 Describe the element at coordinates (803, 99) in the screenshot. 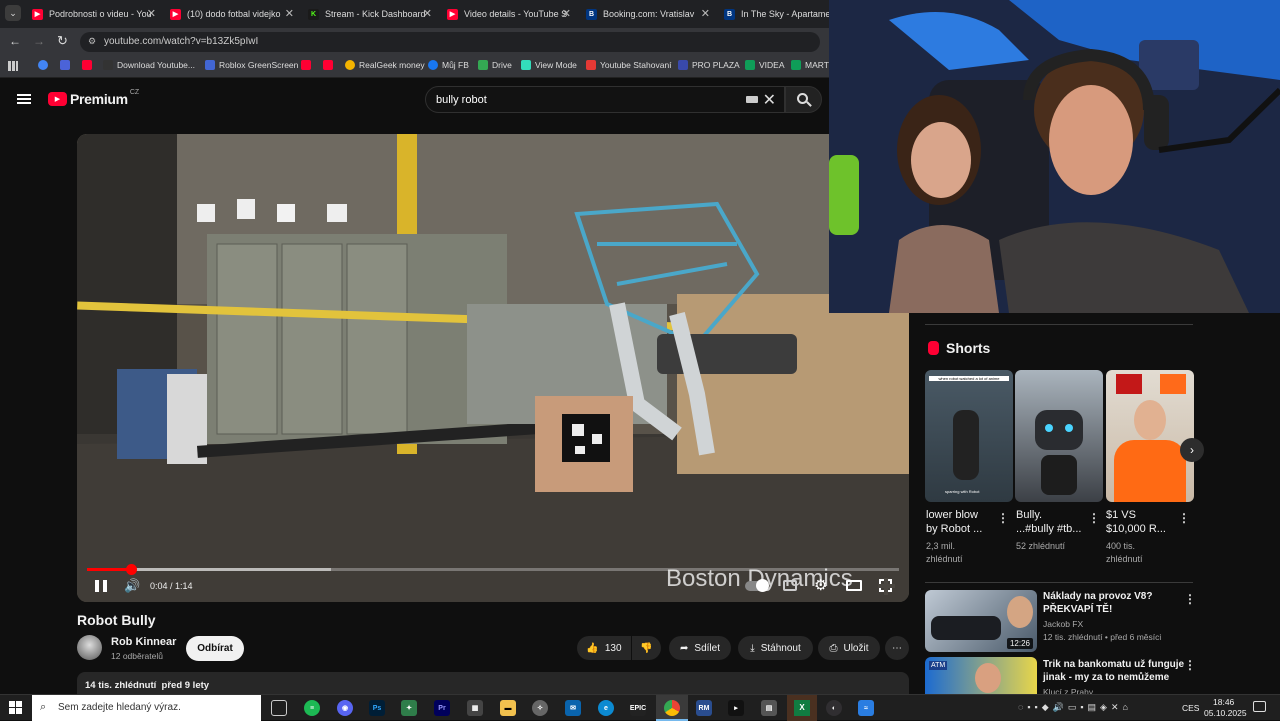

I see `search-button` at that location.